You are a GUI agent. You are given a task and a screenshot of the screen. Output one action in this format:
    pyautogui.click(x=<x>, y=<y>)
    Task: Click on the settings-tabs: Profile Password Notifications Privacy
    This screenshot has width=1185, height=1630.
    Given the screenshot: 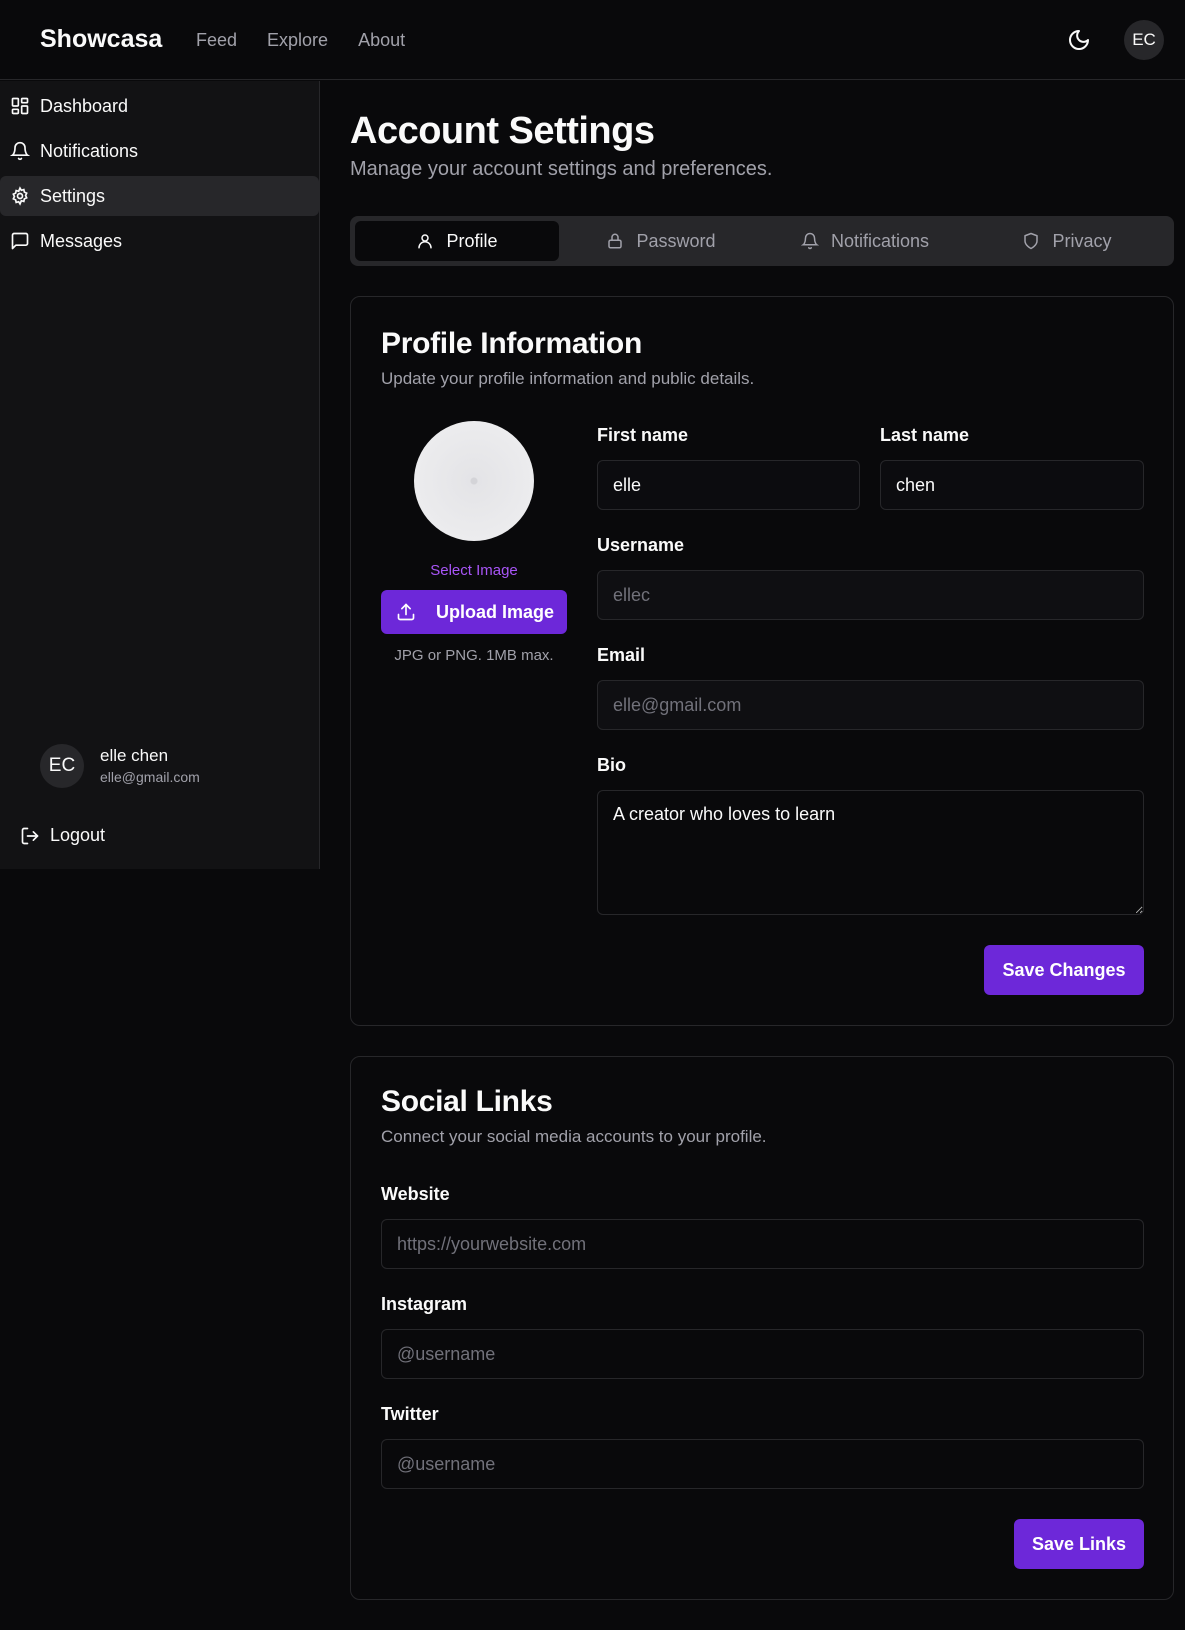 What is the action you would take?
    pyautogui.click(x=762, y=241)
    